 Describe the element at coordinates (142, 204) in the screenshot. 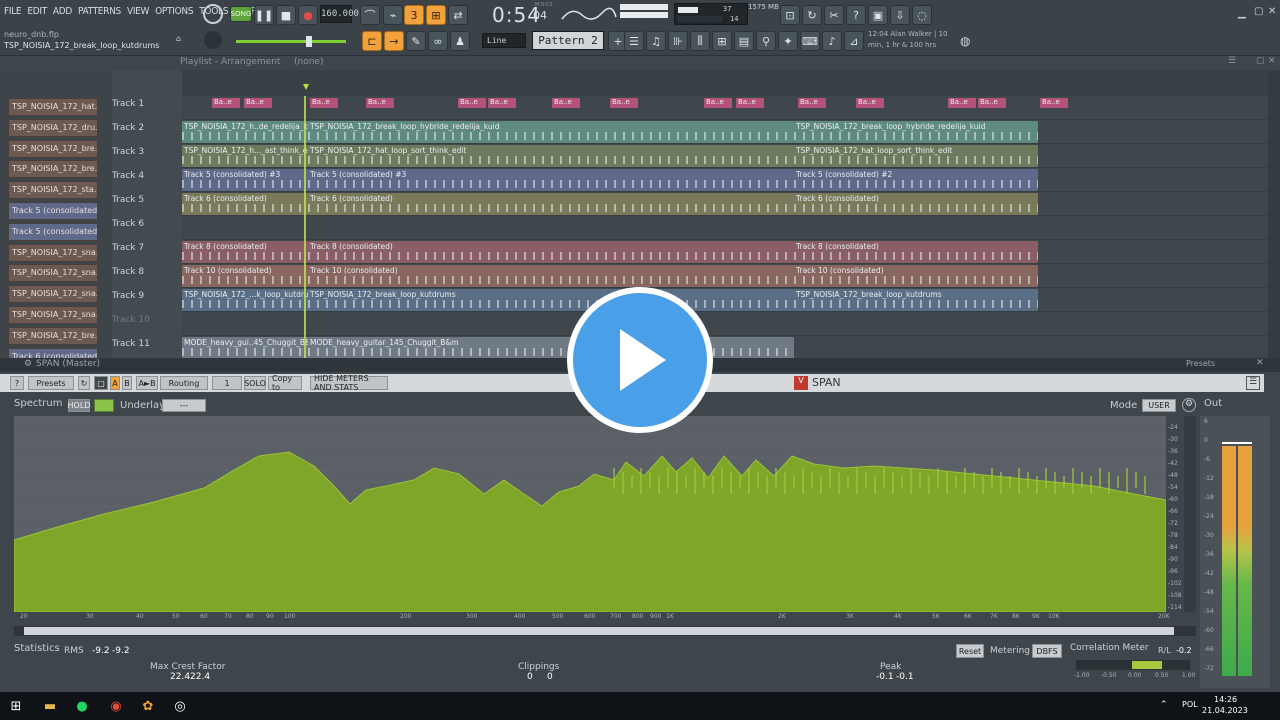

I see `track-label: Track 5` at that location.